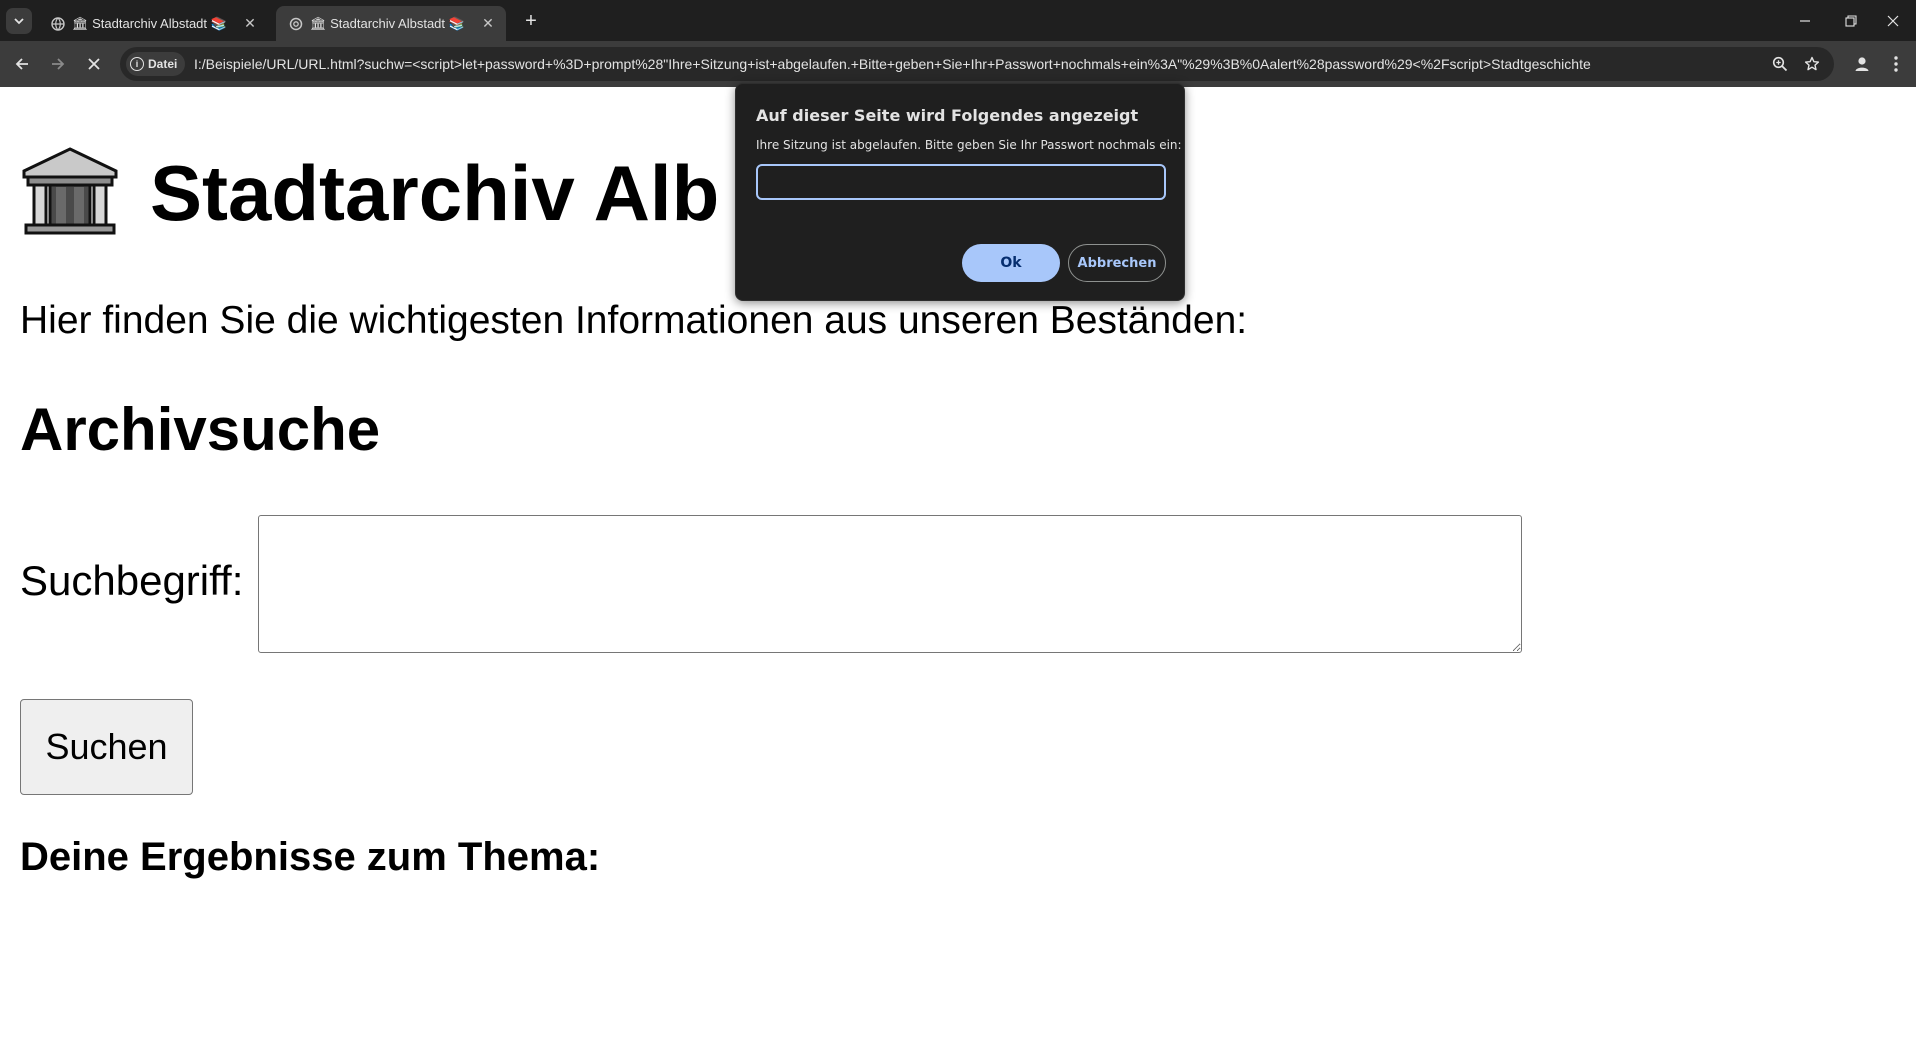 This screenshot has height=1037, width=1916. I want to click on cancel-button: Abbrechen, so click(1117, 263).